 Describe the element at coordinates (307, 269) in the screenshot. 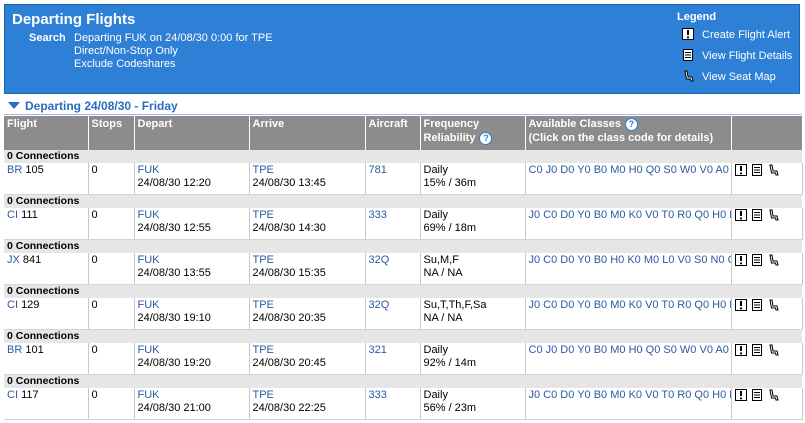

I see `arrive-cell: TPE 24/08/30 15:35` at that location.